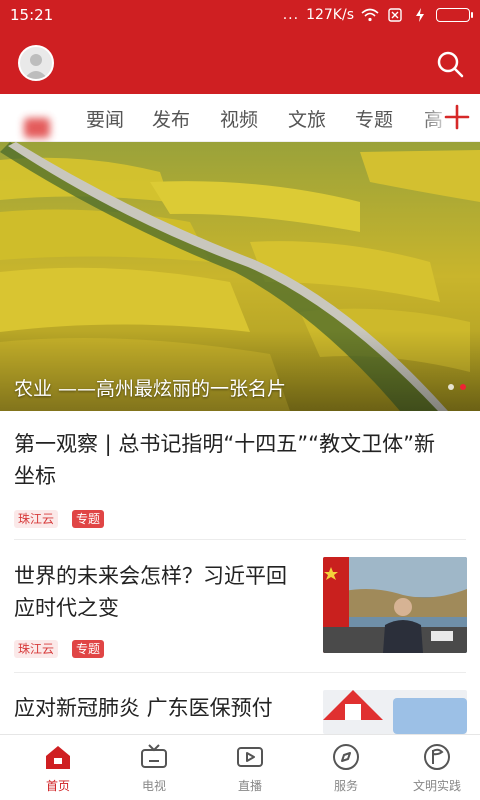 This screenshot has height=800, width=480. Describe the element at coordinates (35, 476) in the screenshot. I see `news-title-line: 坐标` at that location.